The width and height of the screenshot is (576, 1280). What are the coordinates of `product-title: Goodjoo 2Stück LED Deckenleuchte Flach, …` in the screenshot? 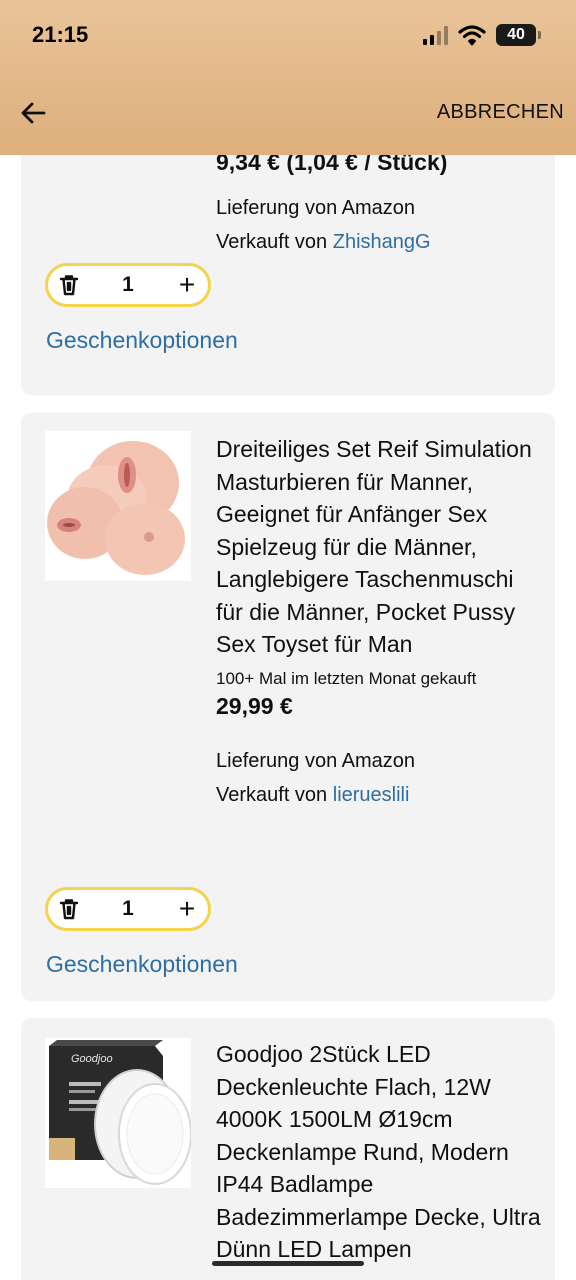 It's located at (378, 1152).